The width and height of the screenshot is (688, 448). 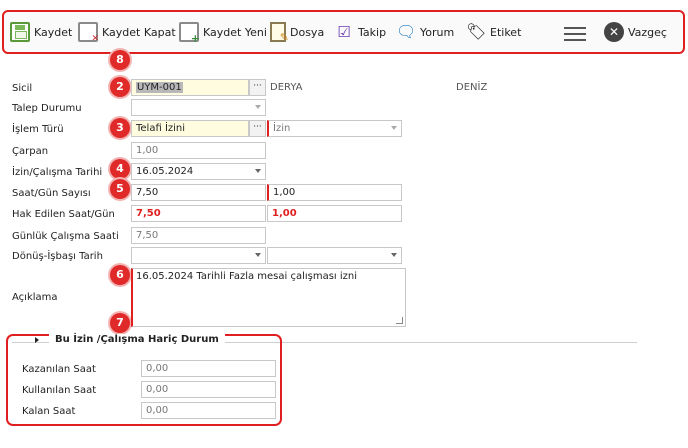 What do you see at coordinates (147, 150) in the screenshot?
I see `carpan-value: 1,00` at bounding box center [147, 150].